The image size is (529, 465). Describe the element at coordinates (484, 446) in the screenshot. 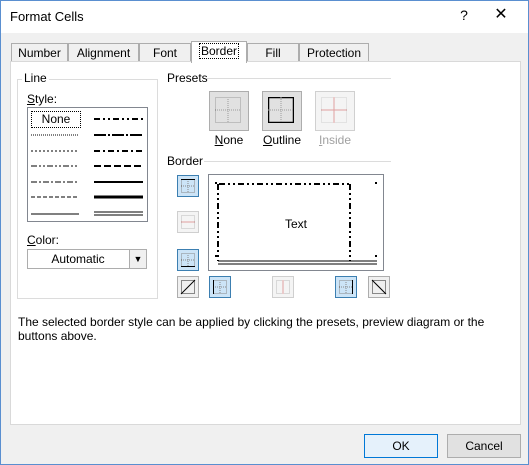

I see `cancel-button: Cancel` at that location.